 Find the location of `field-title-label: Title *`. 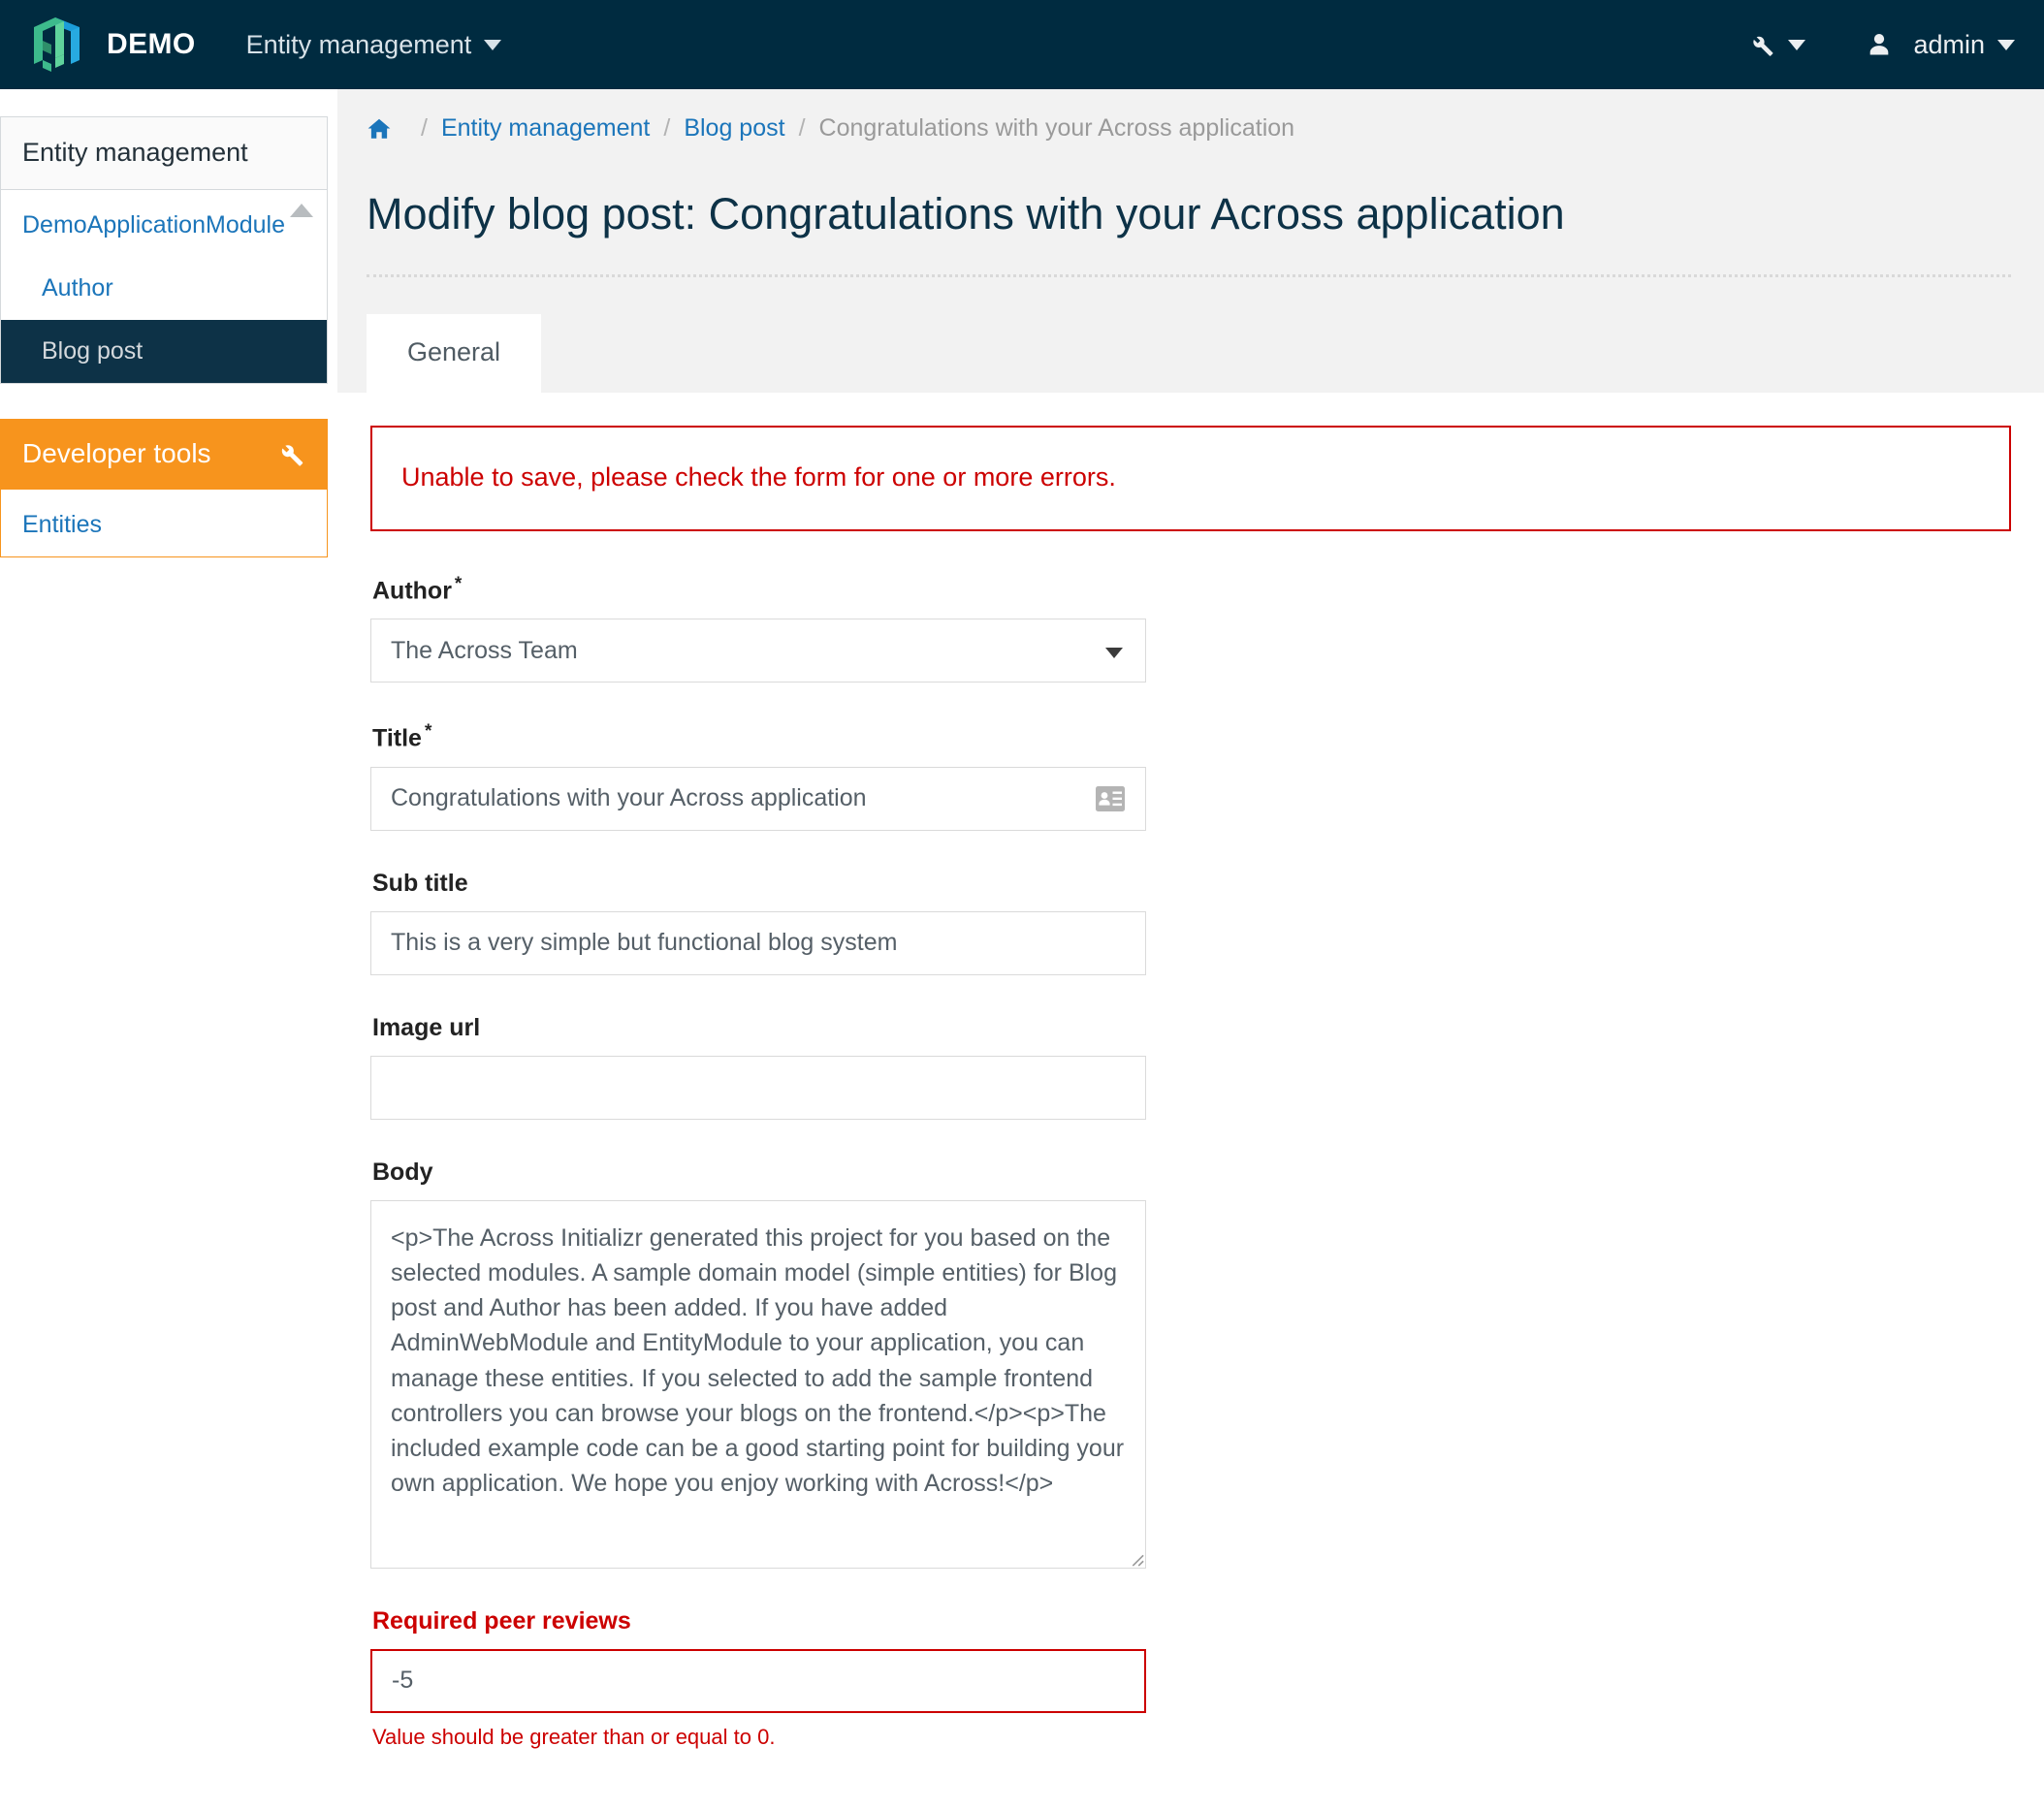

field-title-label: Title * is located at coordinates (957, 736).